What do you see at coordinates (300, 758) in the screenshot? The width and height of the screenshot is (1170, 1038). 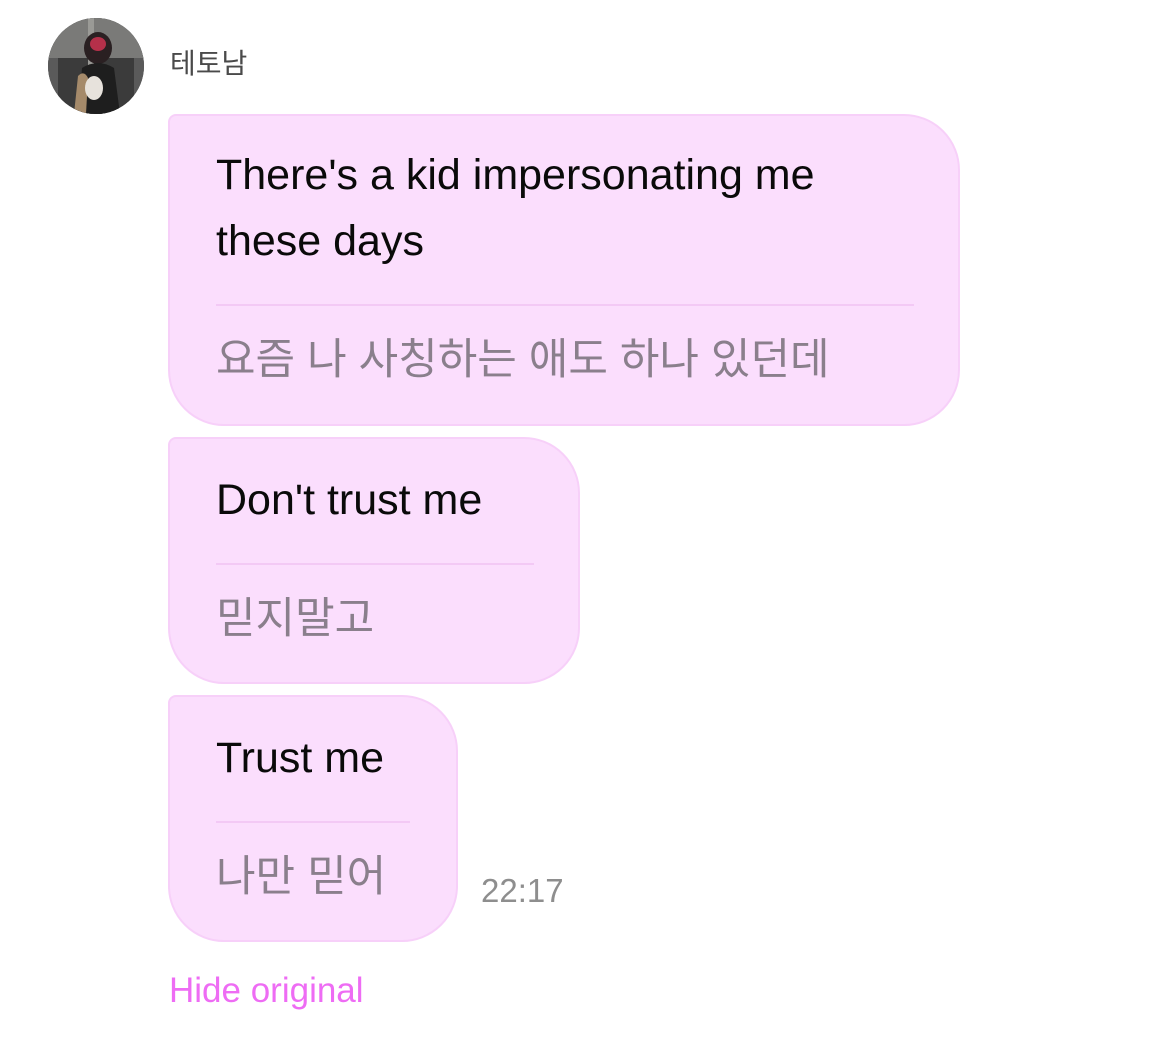 I see `translated-text: Trust me` at bounding box center [300, 758].